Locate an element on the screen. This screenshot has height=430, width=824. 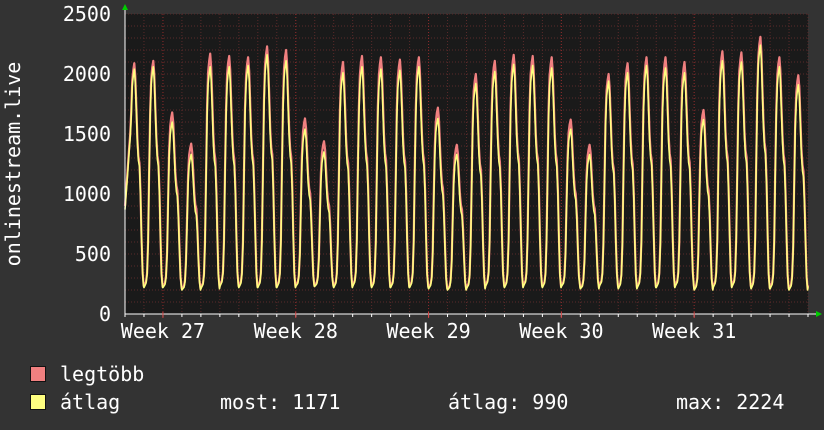
y-tick-label: 2500 is located at coordinates (87, 14).